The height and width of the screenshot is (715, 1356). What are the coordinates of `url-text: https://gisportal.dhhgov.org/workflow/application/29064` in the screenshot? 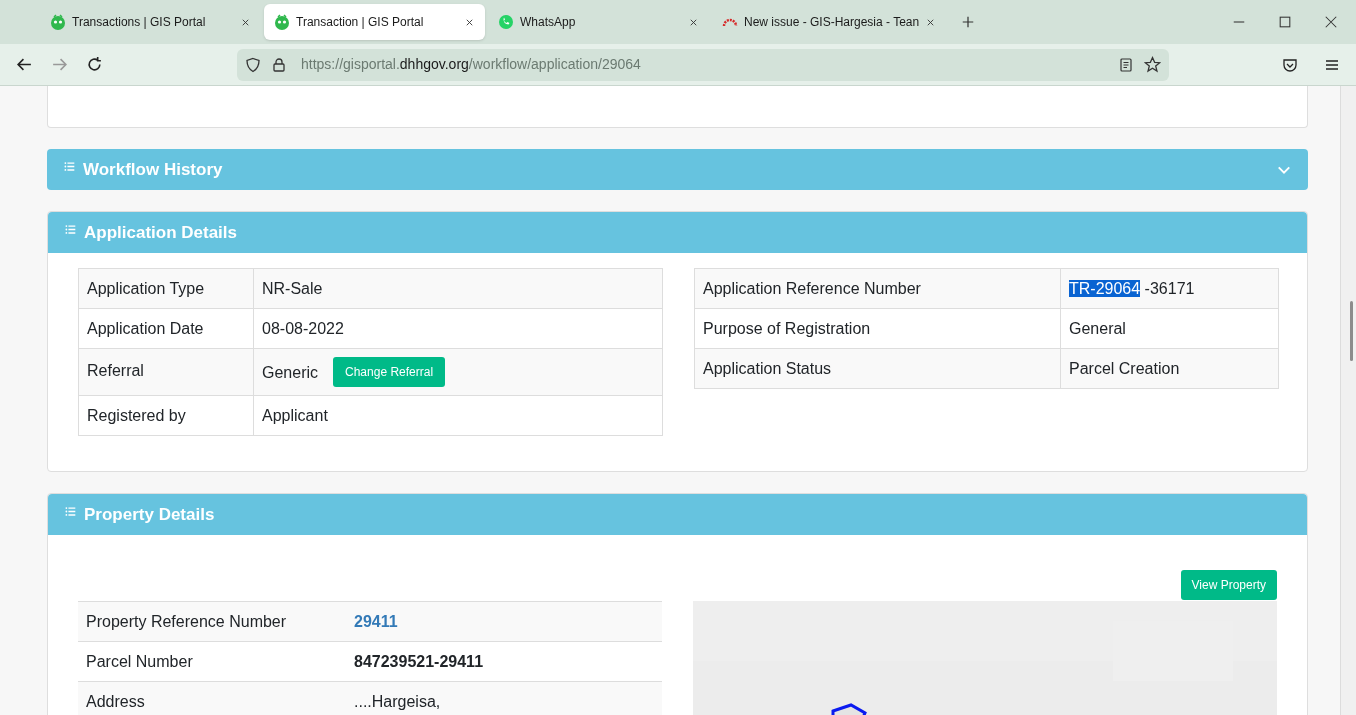 It's located at (471, 64).